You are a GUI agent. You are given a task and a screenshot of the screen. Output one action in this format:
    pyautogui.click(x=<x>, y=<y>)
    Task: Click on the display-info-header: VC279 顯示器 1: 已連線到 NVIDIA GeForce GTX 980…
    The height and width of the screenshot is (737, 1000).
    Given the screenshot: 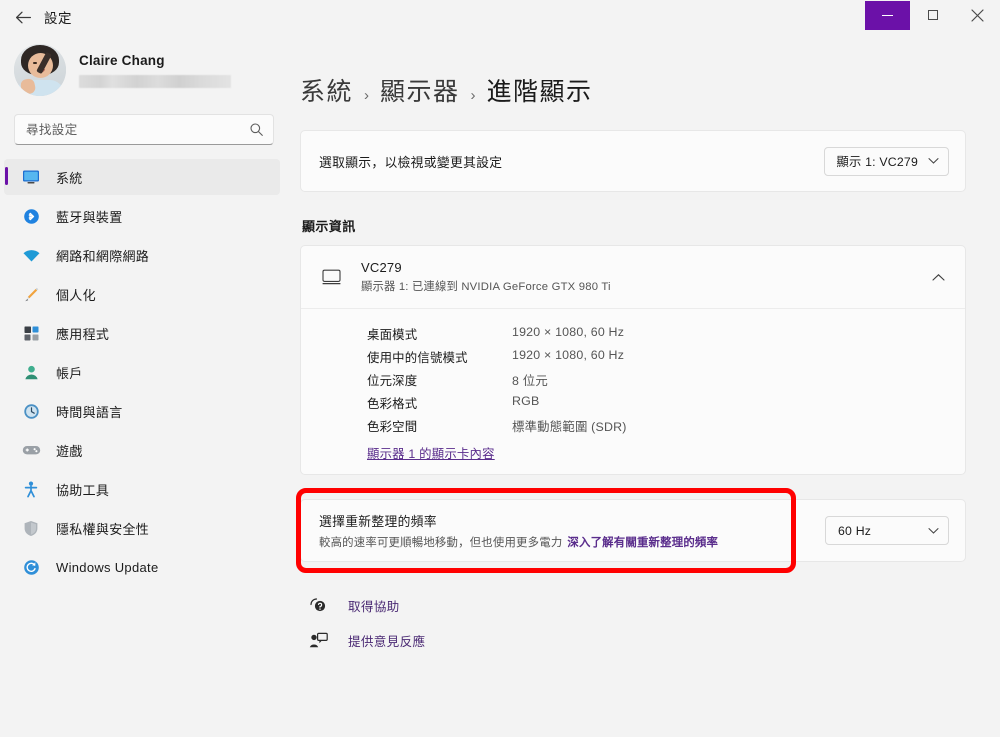 What is the action you would take?
    pyautogui.click(x=633, y=277)
    